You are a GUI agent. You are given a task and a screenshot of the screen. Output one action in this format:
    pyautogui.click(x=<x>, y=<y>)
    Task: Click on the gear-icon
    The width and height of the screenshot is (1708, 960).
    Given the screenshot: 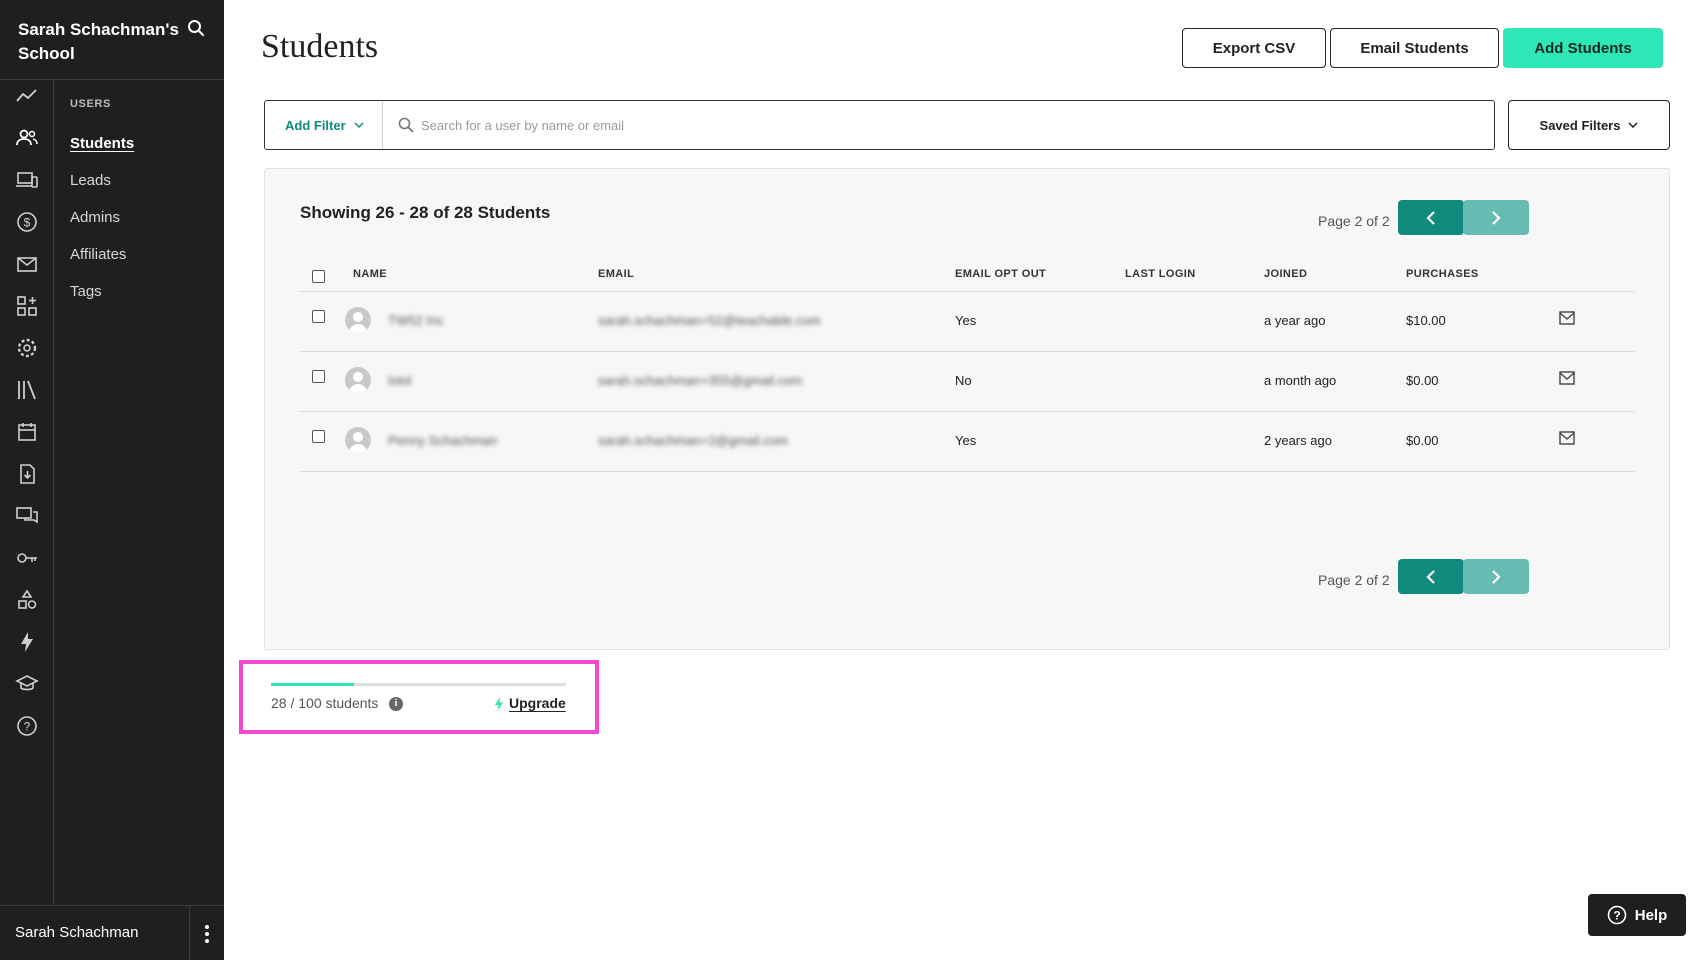 What is the action you would take?
    pyautogui.click(x=27, y=348)
    